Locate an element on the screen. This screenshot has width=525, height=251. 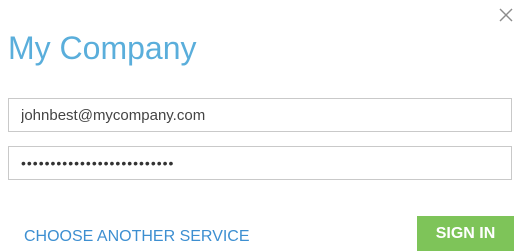
dialog-title: My Company is located at coordinates (102, 48).